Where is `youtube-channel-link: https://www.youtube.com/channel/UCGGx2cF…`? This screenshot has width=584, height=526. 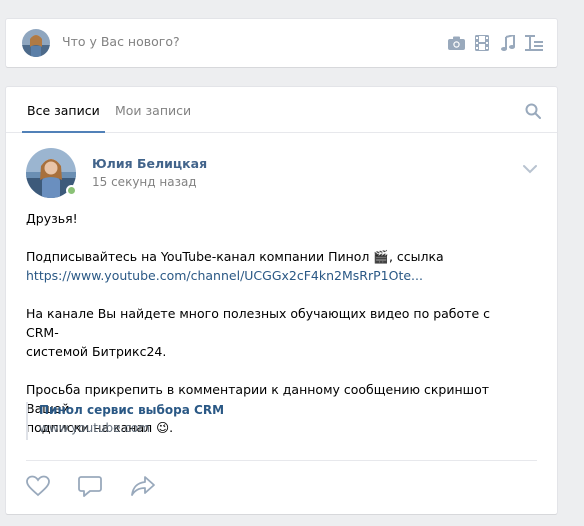 youtube-channel-link: https://www.youtube.com/channel/UCGGx2cF… is located at coordinates (224, 275).